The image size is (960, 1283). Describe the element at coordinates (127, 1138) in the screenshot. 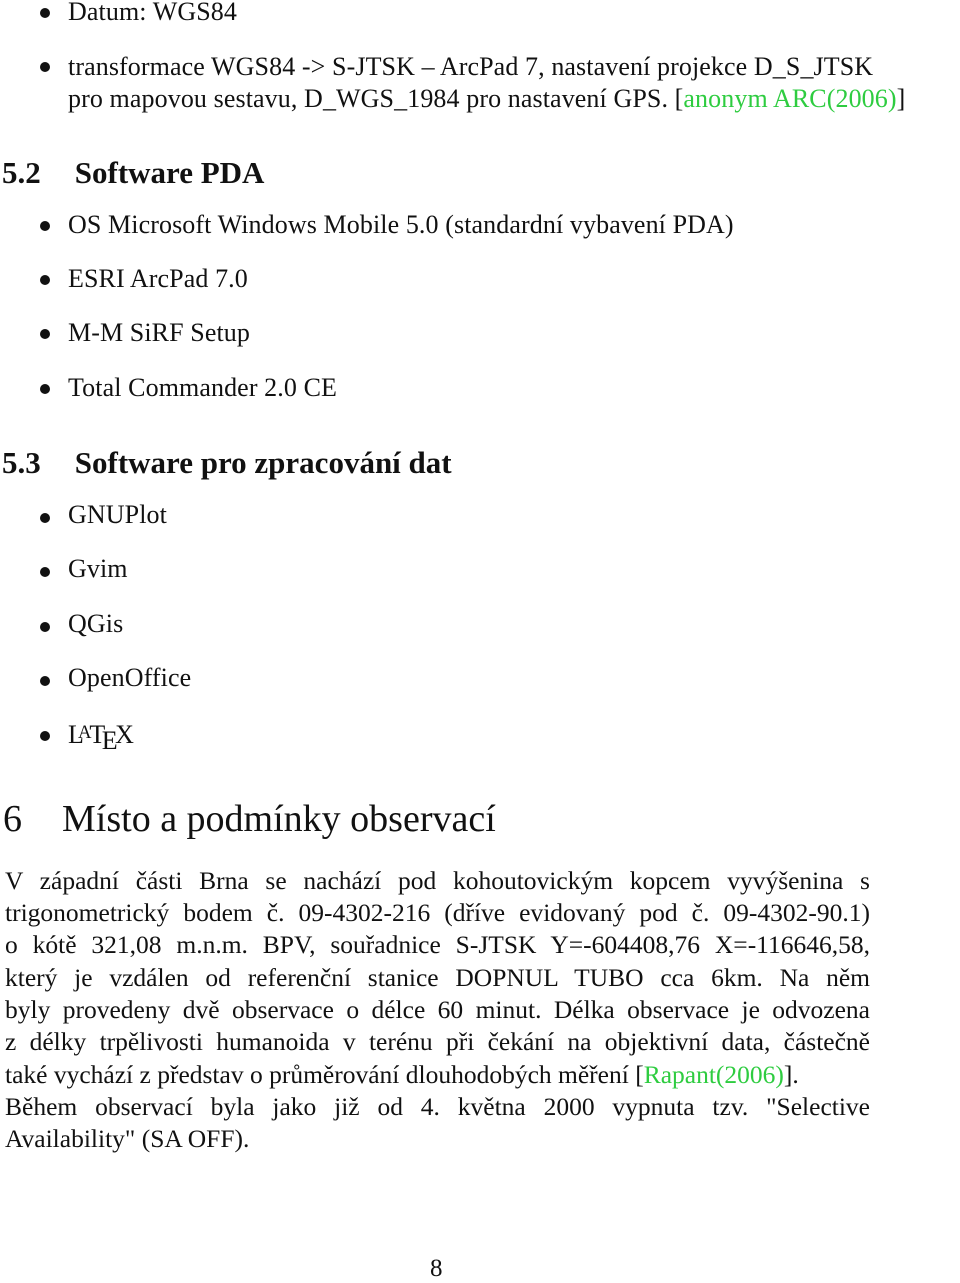

I see `paragraph-line: Availability" (SA OFF).` at that location.